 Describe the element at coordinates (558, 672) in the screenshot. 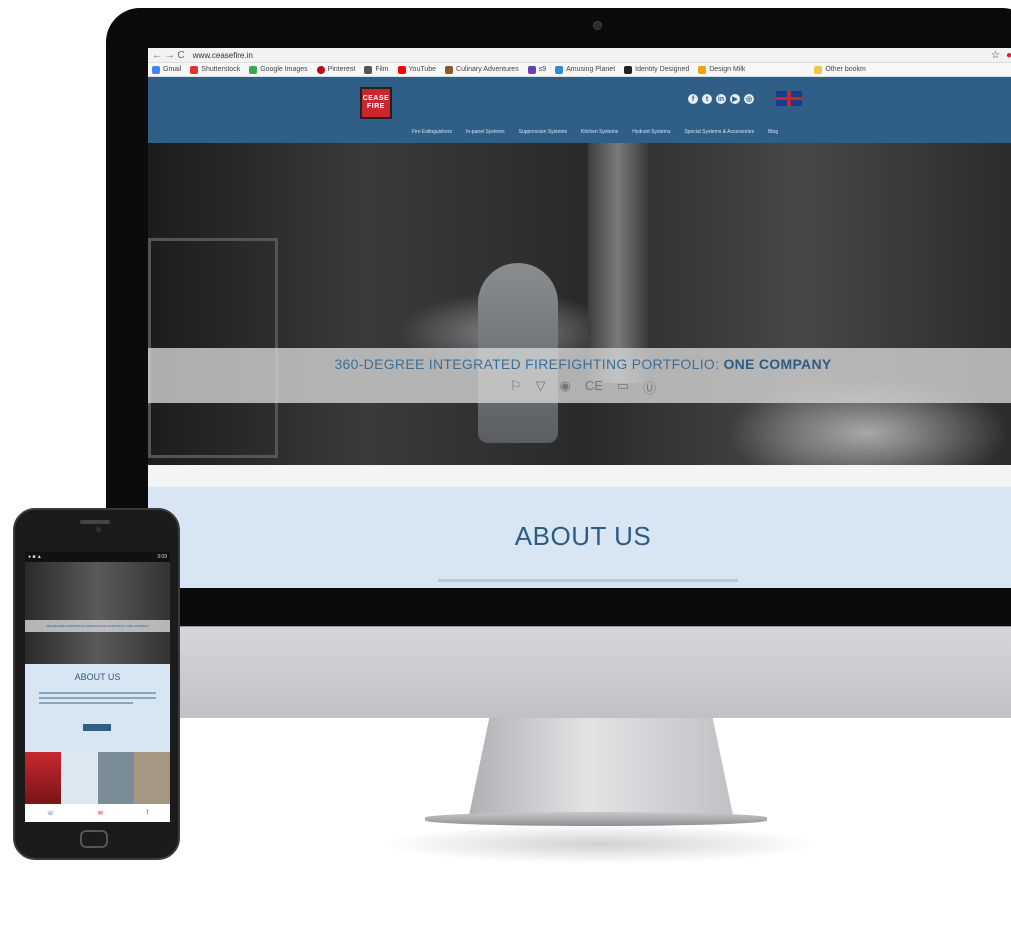

I see `imac-chin` at that location.